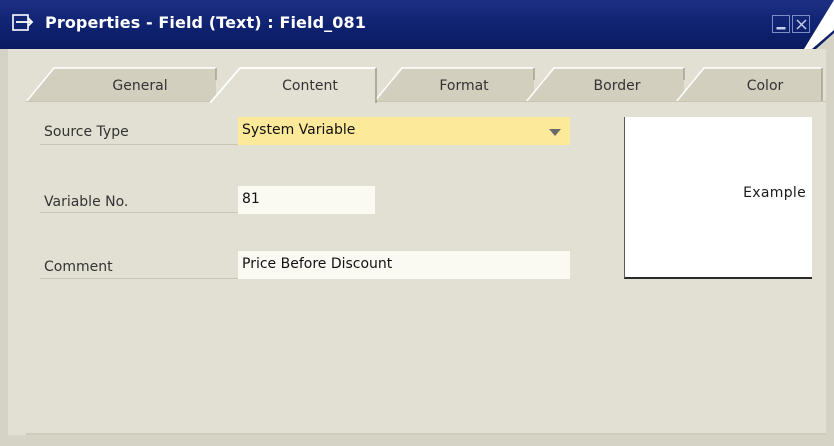 The width and height of the screenshot is (834, 446). Describe the element at coordinates (310, 86) in the screenshot. I see `tab-content-label: Content` at that location.